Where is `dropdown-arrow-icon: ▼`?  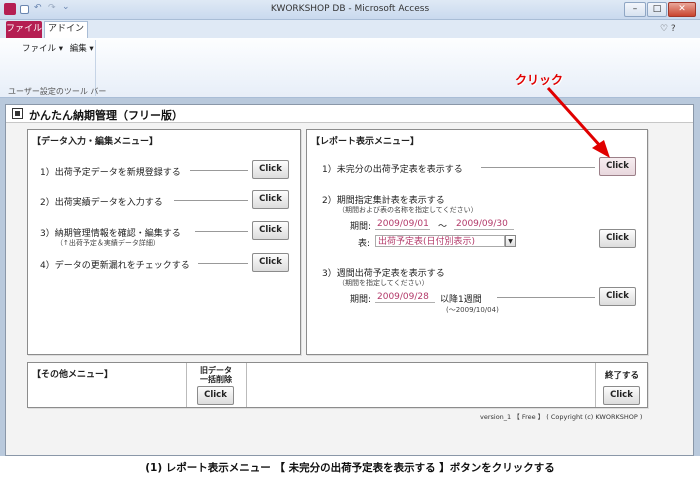 dropdown-arrow-icon: ▼ is located at coordinates (510, 241).